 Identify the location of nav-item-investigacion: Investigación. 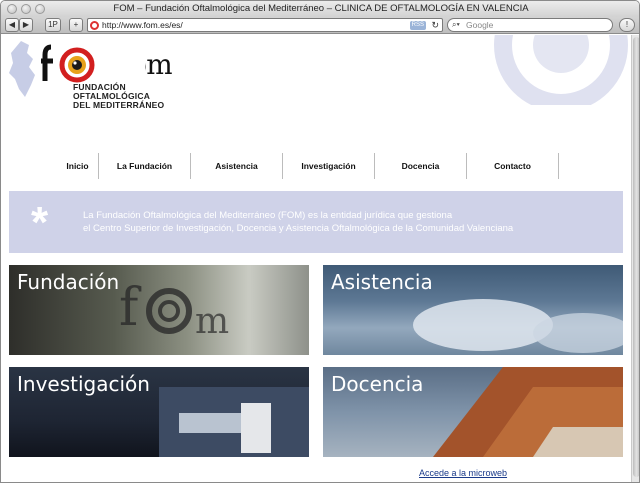
(329, 166).